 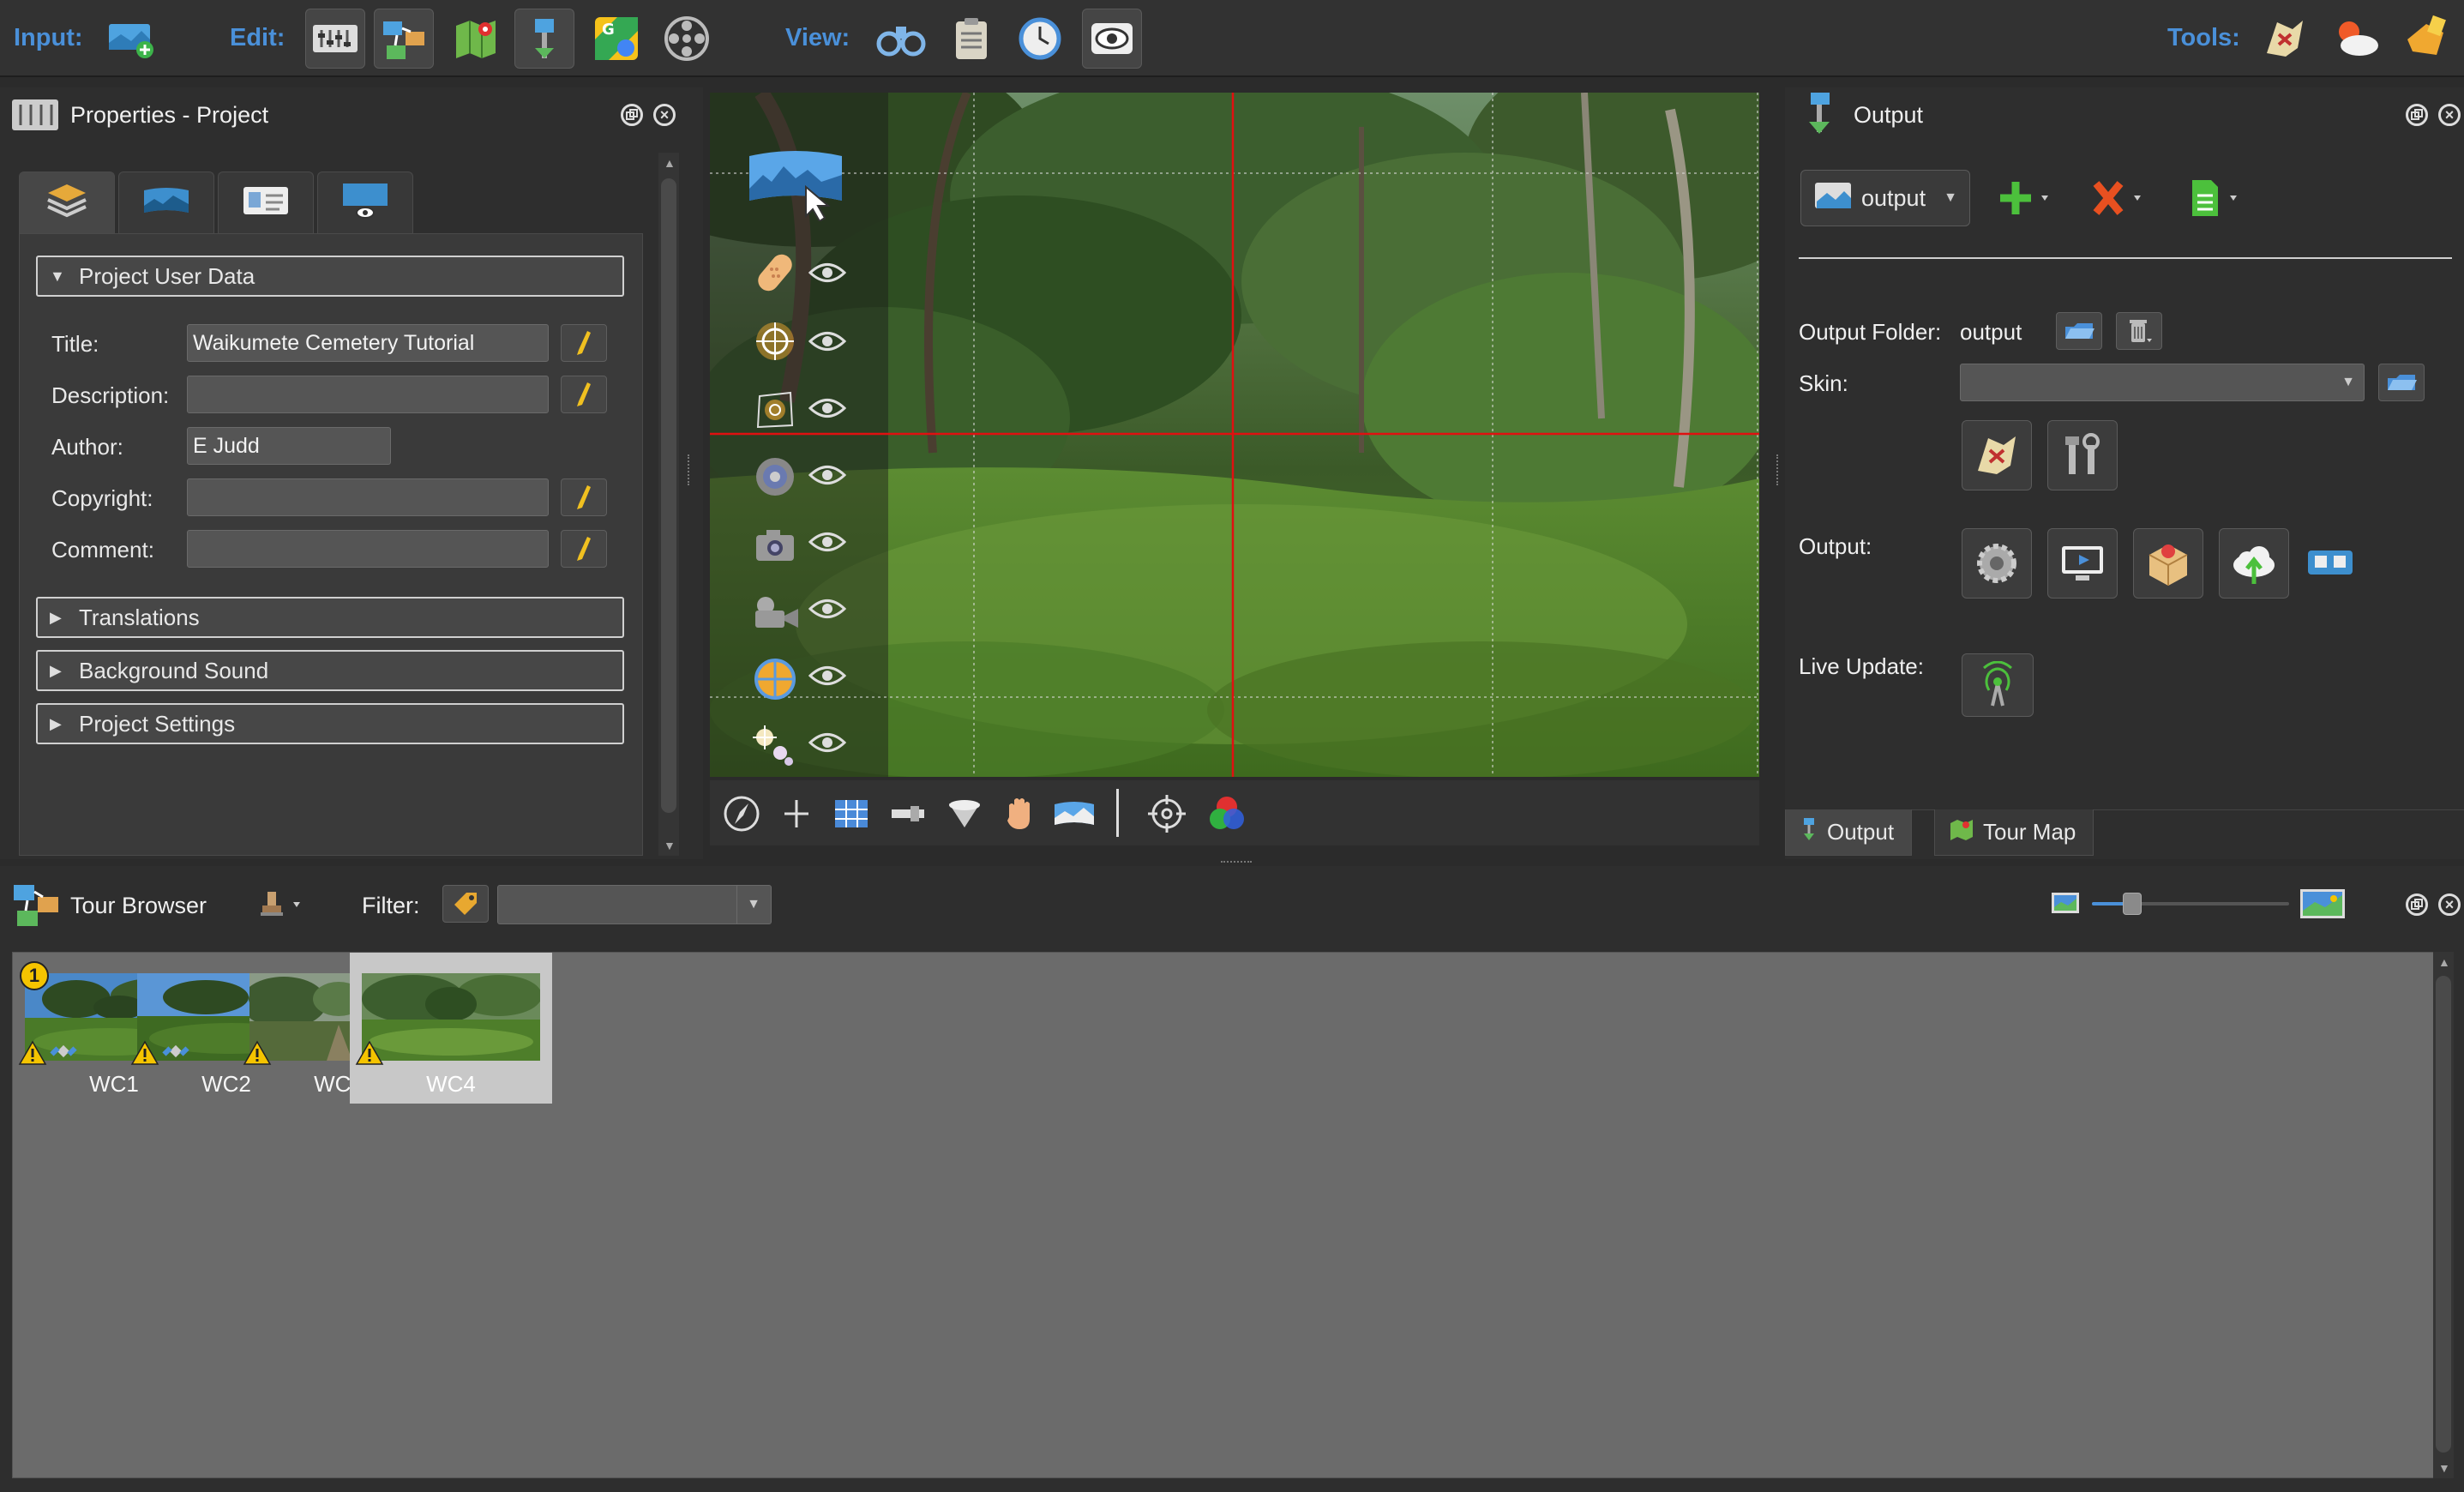 I want to click on eye-viewer-icon, so click(x=1112, y=39).